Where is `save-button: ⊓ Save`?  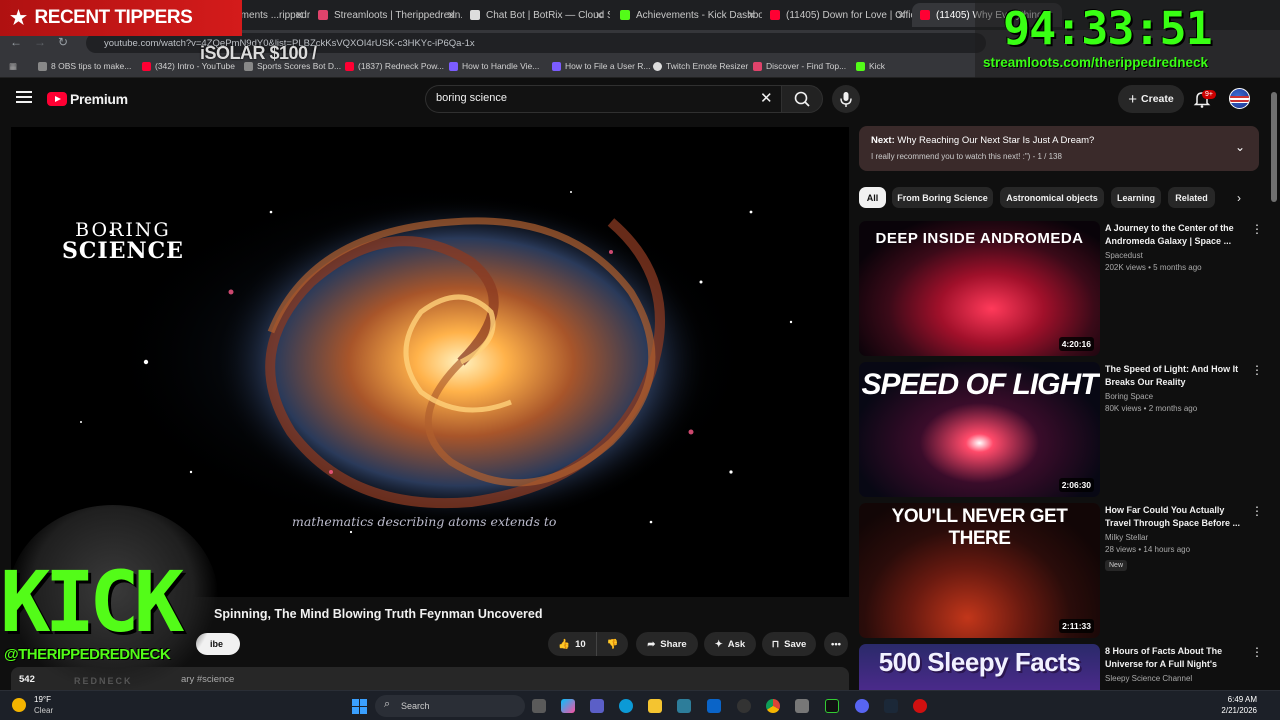
save-button: ⊓ Save is located at coordinates (789, 644).